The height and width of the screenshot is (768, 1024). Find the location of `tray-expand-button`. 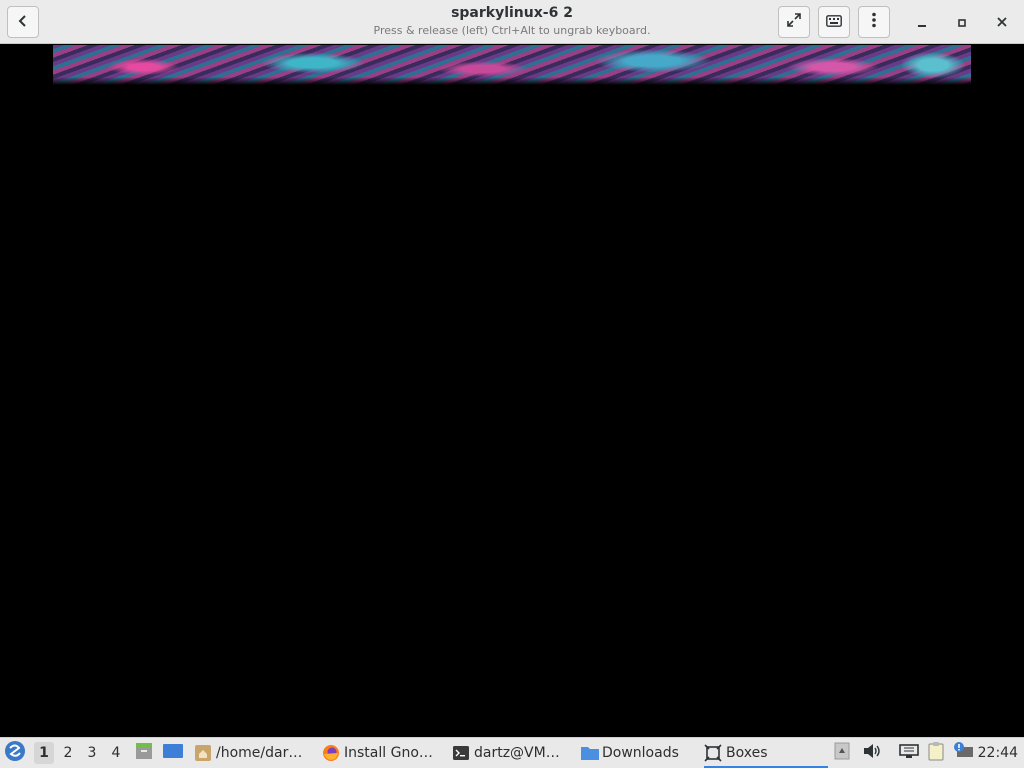

tray-expand-button is located at coordinates (842, 753).